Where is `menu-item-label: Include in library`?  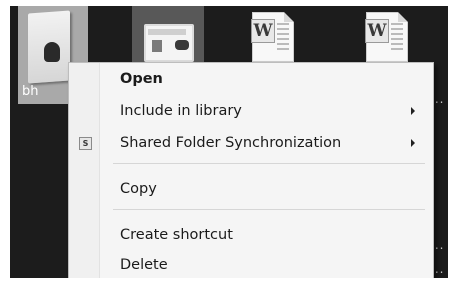
menu-item-label: Include in library is located at coordinates (181, 111).